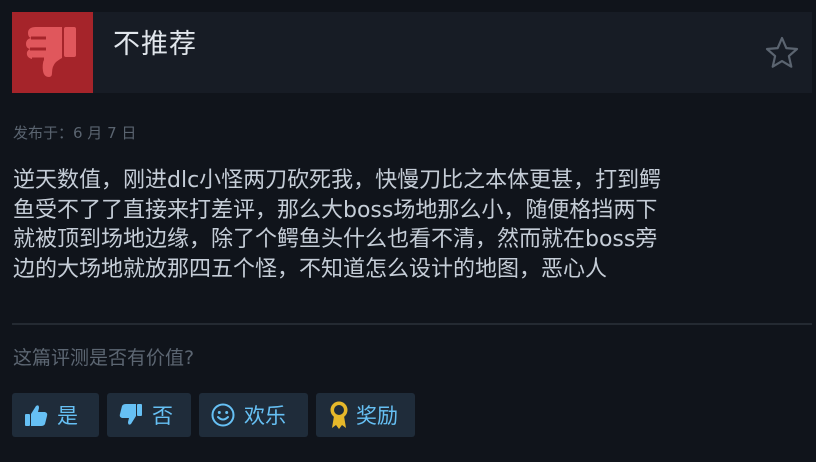 Image resolution: width=816 pixels, height=462 pixels. What do you see at coordinates (162, 416) in the screenshot?
I see `vote-no-label: 否` at bounding box center [162, 416].